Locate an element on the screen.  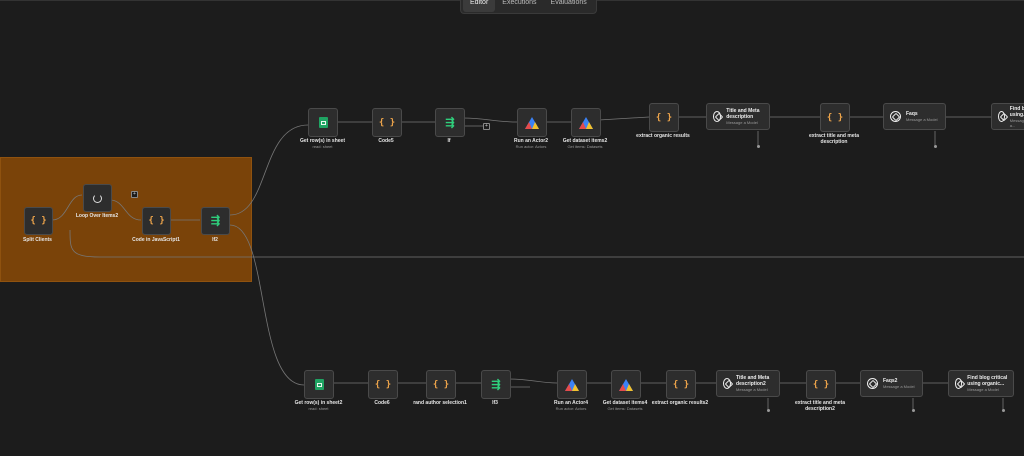
node-if2: ⇶ is located at coordinates (215, 221).